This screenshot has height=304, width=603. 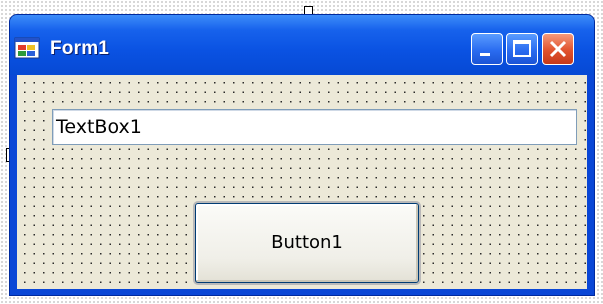 I want to click on form-app-icon, so click(x=27, y=48).